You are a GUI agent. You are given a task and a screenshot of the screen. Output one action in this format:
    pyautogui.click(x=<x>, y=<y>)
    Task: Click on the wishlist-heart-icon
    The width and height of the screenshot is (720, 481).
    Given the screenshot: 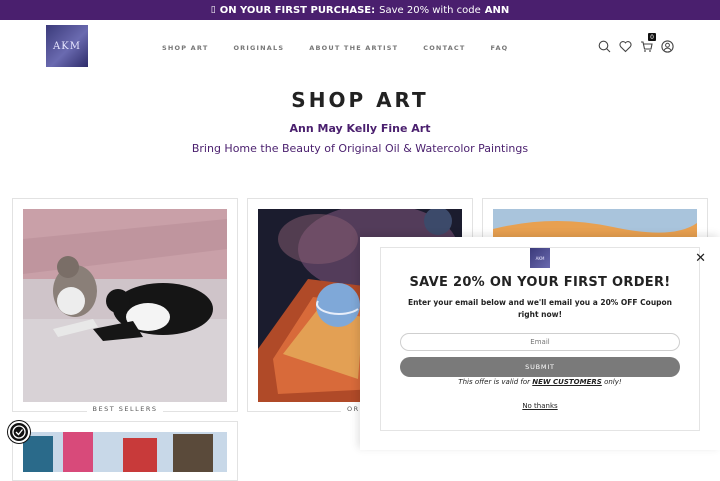 What is the action you would take?
    pyautogui.click(x=625, y=45)
    